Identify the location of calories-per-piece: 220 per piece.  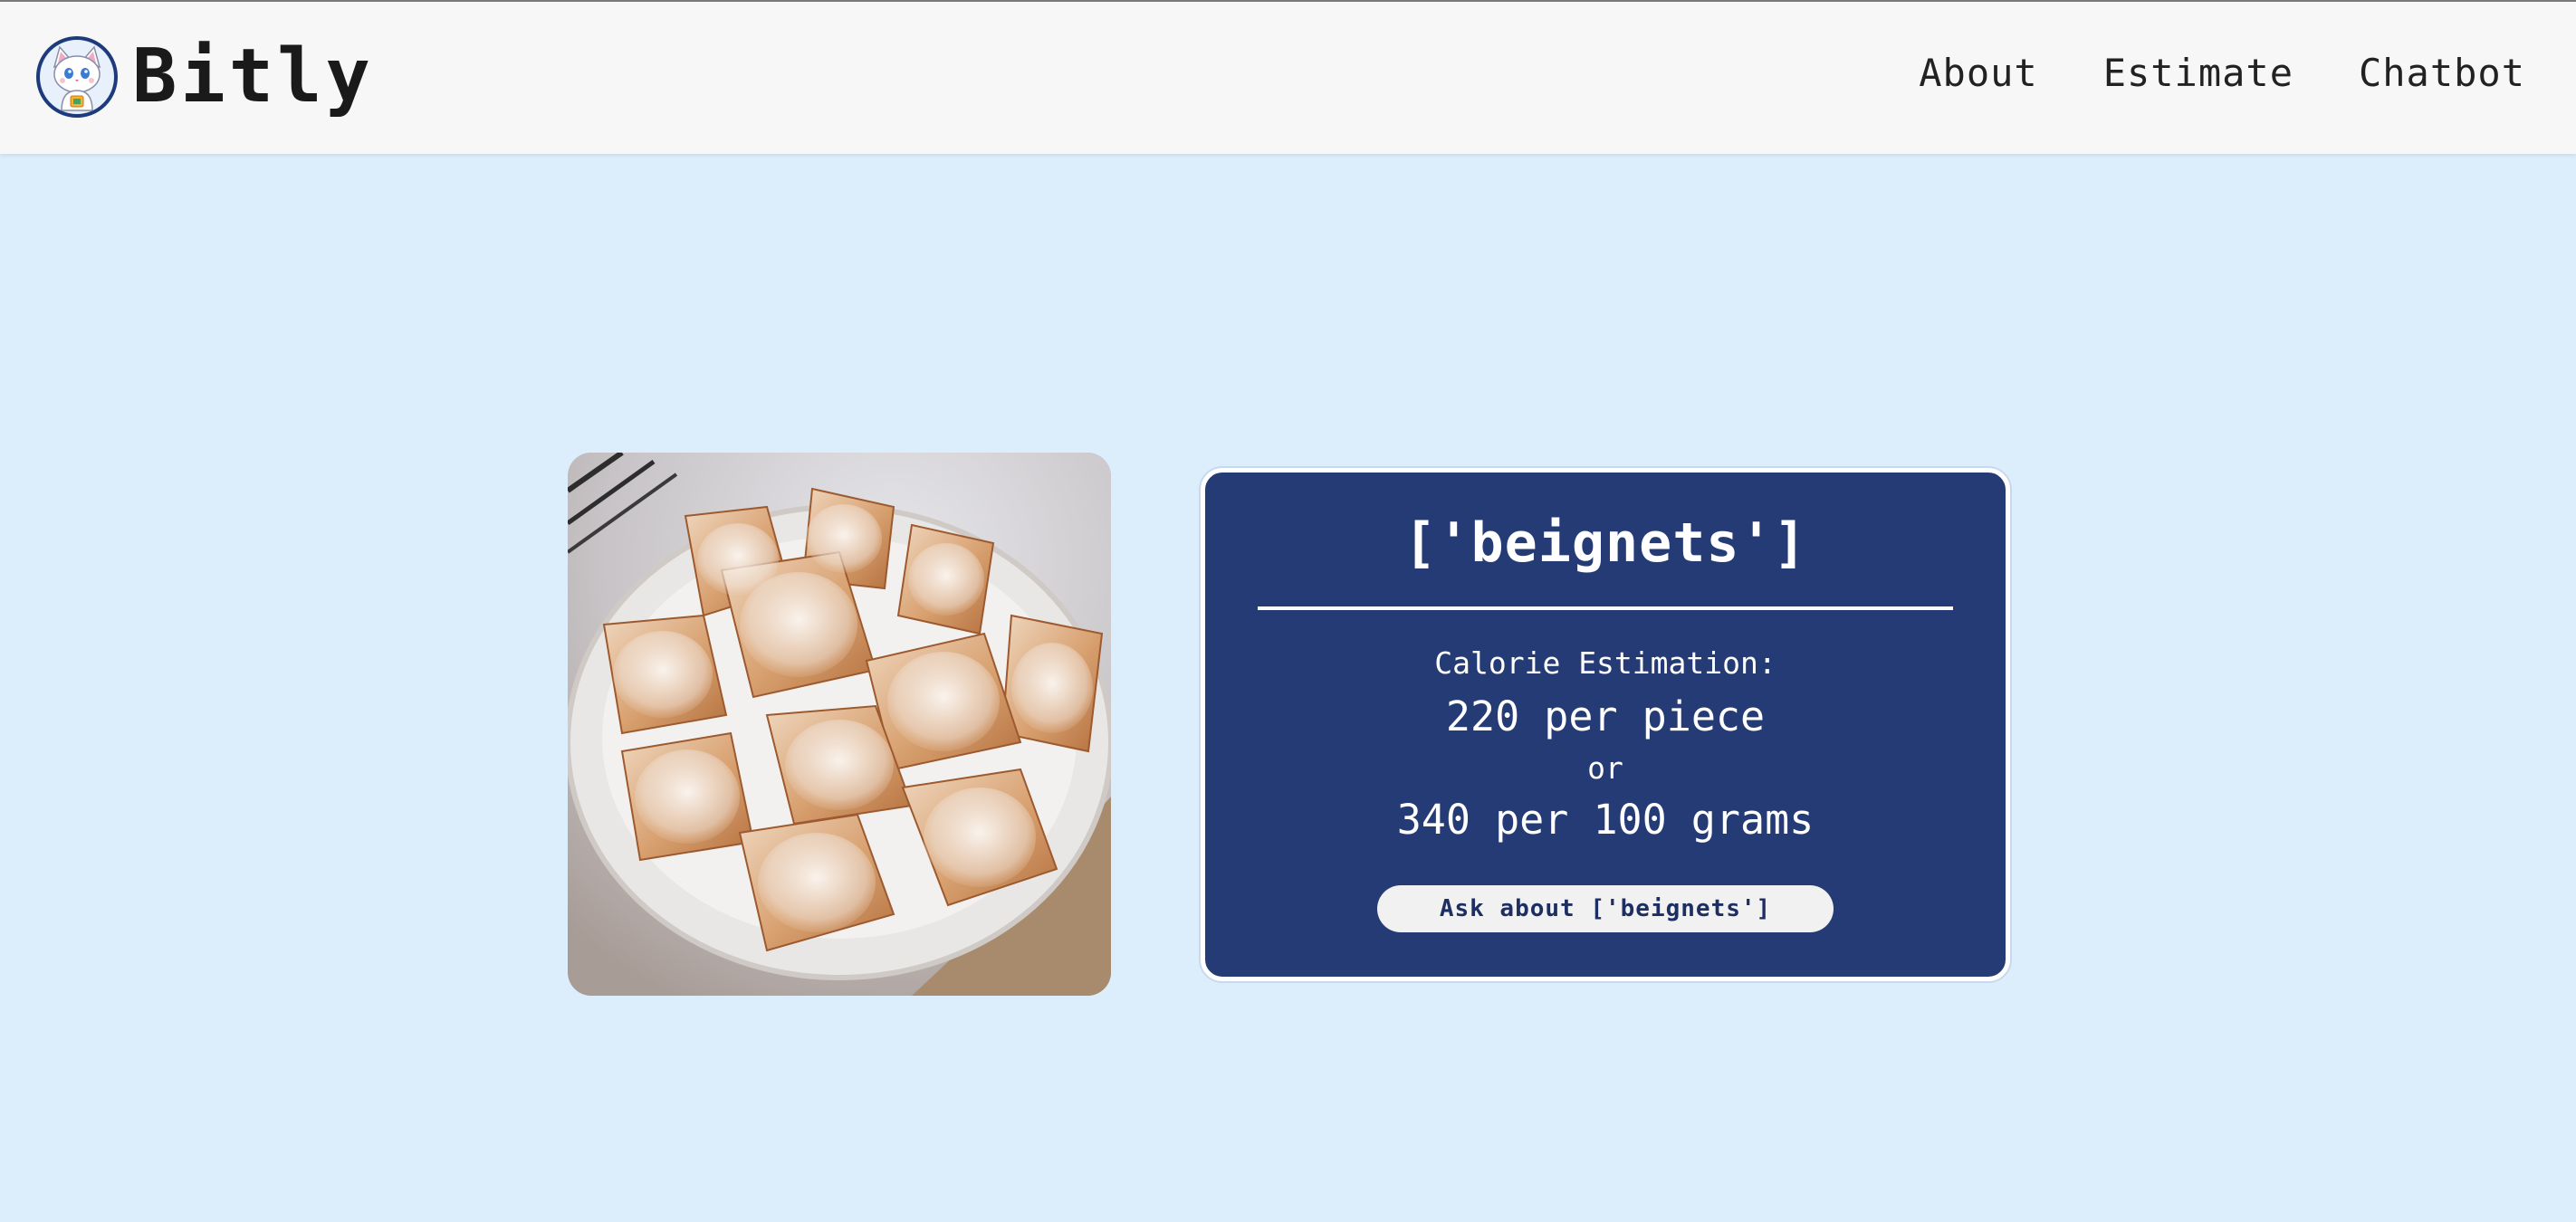
(1605, 716).